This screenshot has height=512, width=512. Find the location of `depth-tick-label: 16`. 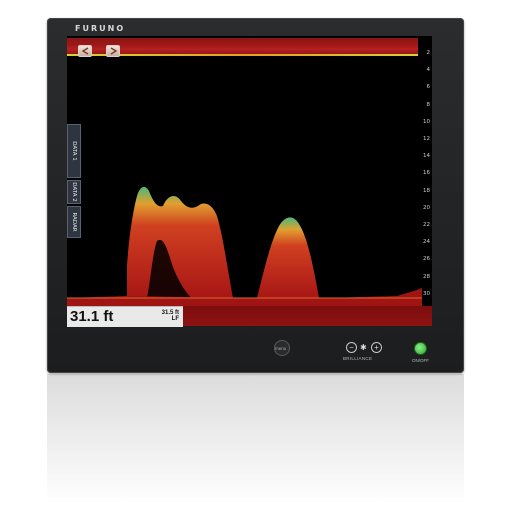

depth-tick-label: 16 is located at coordinates (426, 173).